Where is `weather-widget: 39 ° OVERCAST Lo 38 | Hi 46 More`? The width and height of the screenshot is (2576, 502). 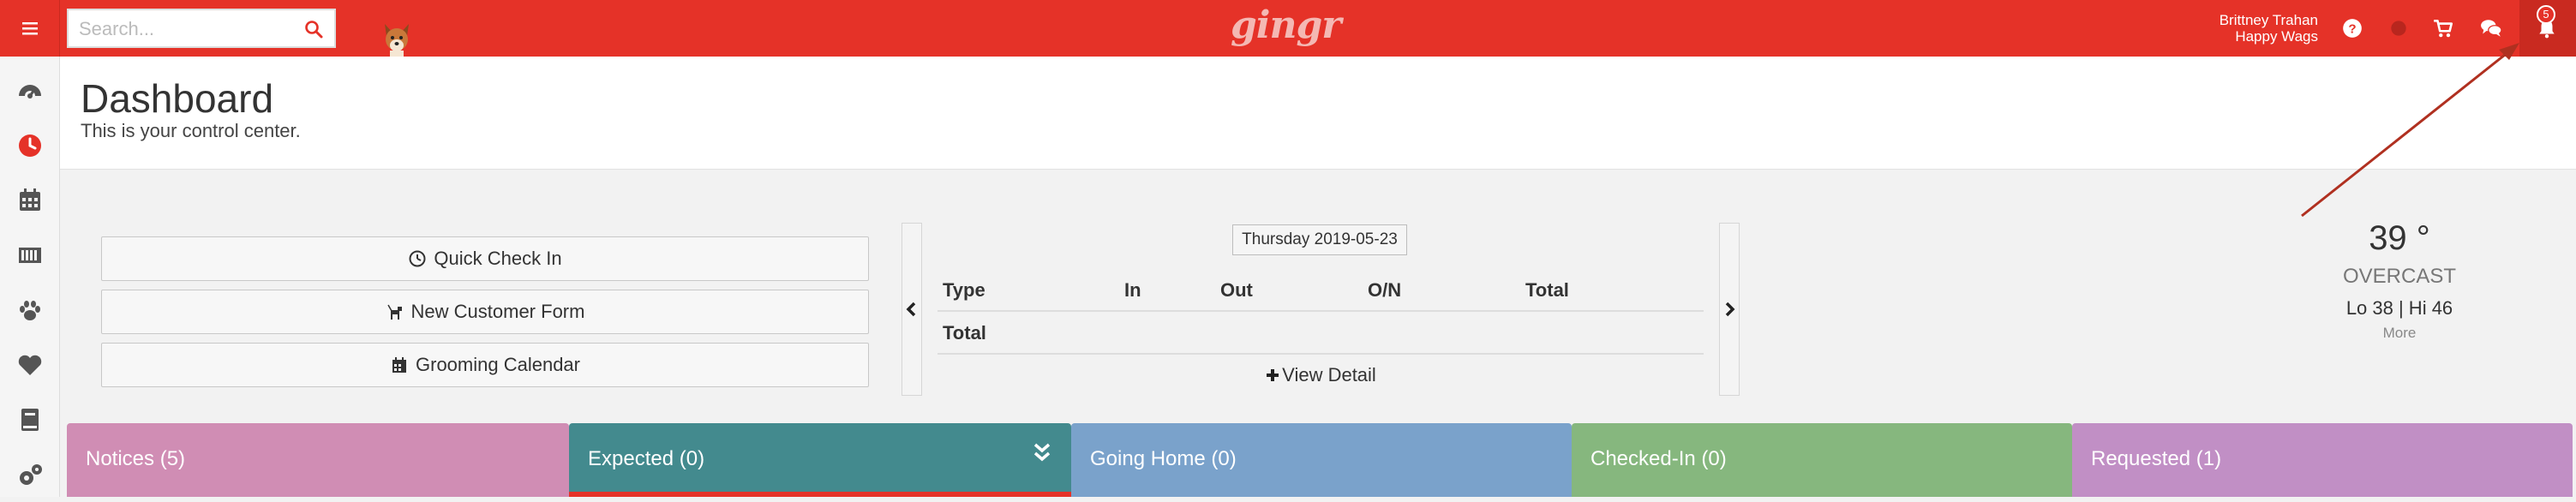
weather-widget: 39 ° OVERCAST Lo 38 | Hi 46 More is located at coordinates (2399, 286).